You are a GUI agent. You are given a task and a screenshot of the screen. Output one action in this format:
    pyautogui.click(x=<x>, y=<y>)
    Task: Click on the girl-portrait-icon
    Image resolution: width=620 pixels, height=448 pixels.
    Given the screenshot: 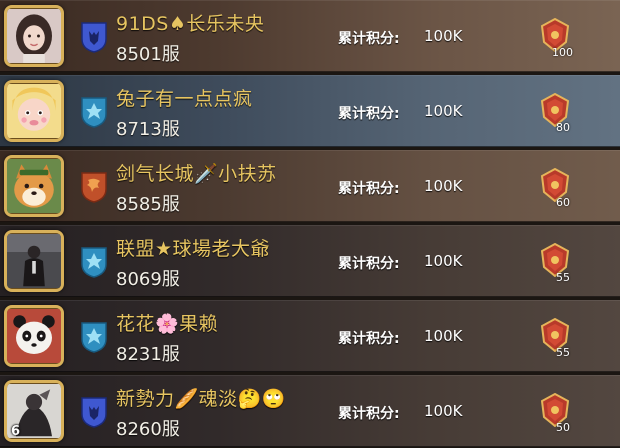 What is the action you would take?
    pyautogui.click(x=34, y=36)
    